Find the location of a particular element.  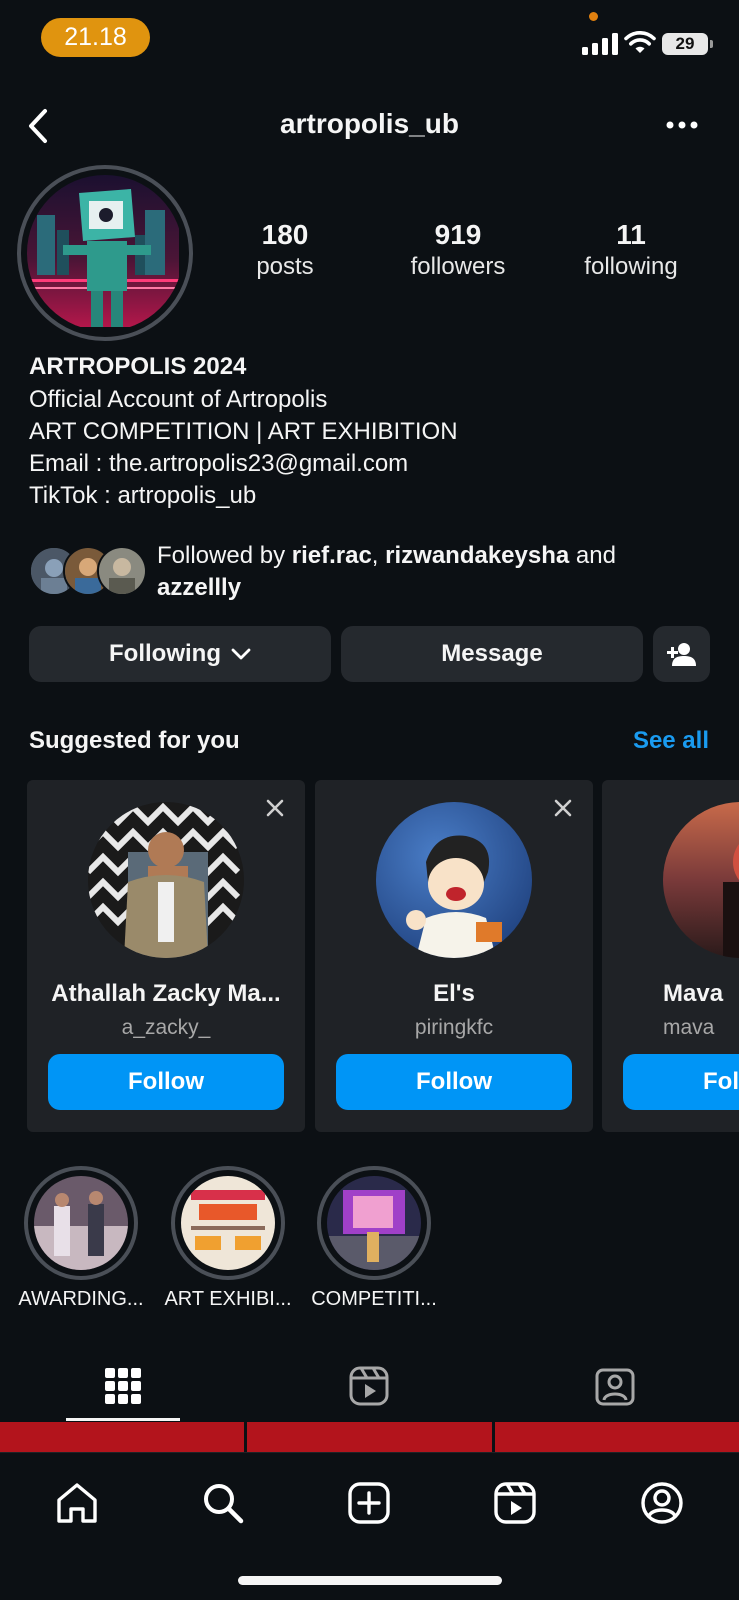

posts-grid is located at coordinates (369, 1437).